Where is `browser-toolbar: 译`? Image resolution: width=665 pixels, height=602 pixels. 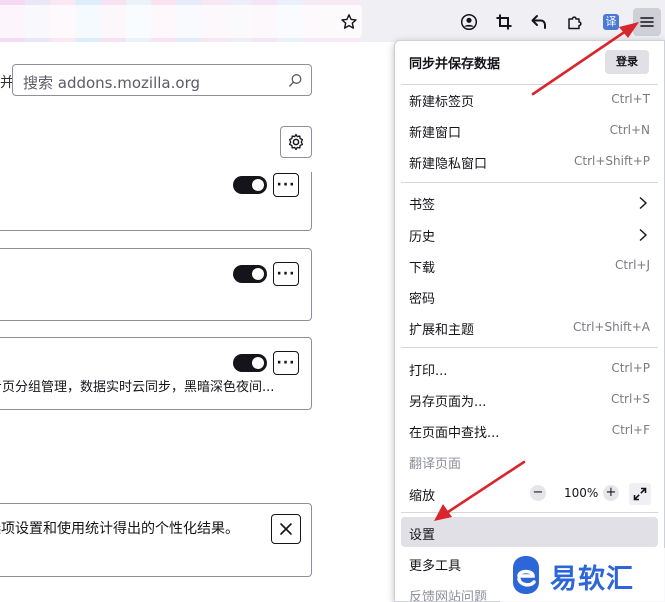
browser-toolbar: 译 is located at coordinates (332, 21).